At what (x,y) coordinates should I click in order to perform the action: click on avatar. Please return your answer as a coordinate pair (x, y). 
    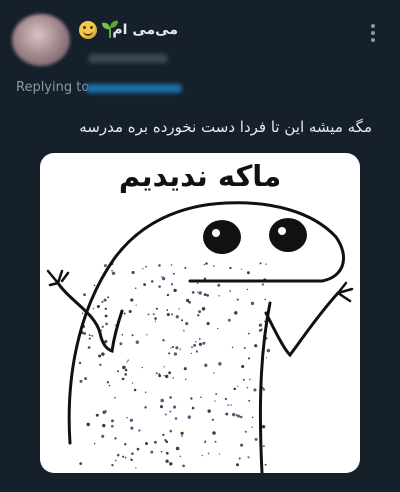
    Looking at the image, I should click on (41, 40).